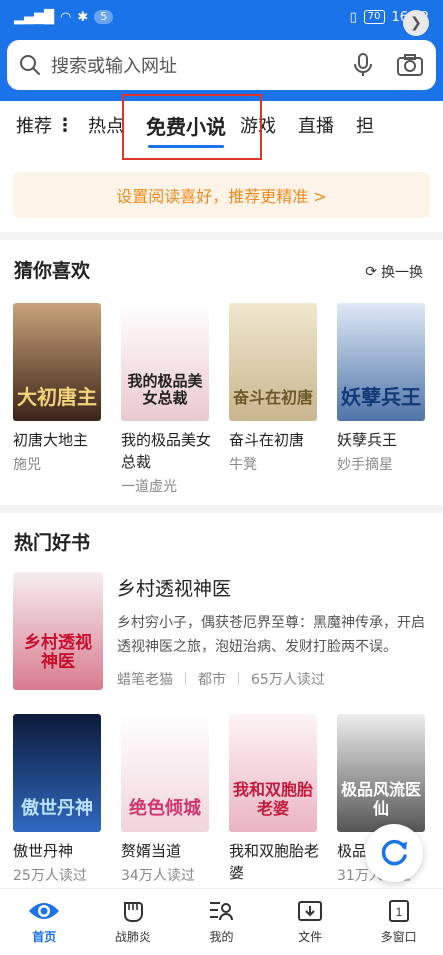  I want to click on bottom-nav: 首页 战肺炎 我的 文件 1 多窗口, so click(221, 921).